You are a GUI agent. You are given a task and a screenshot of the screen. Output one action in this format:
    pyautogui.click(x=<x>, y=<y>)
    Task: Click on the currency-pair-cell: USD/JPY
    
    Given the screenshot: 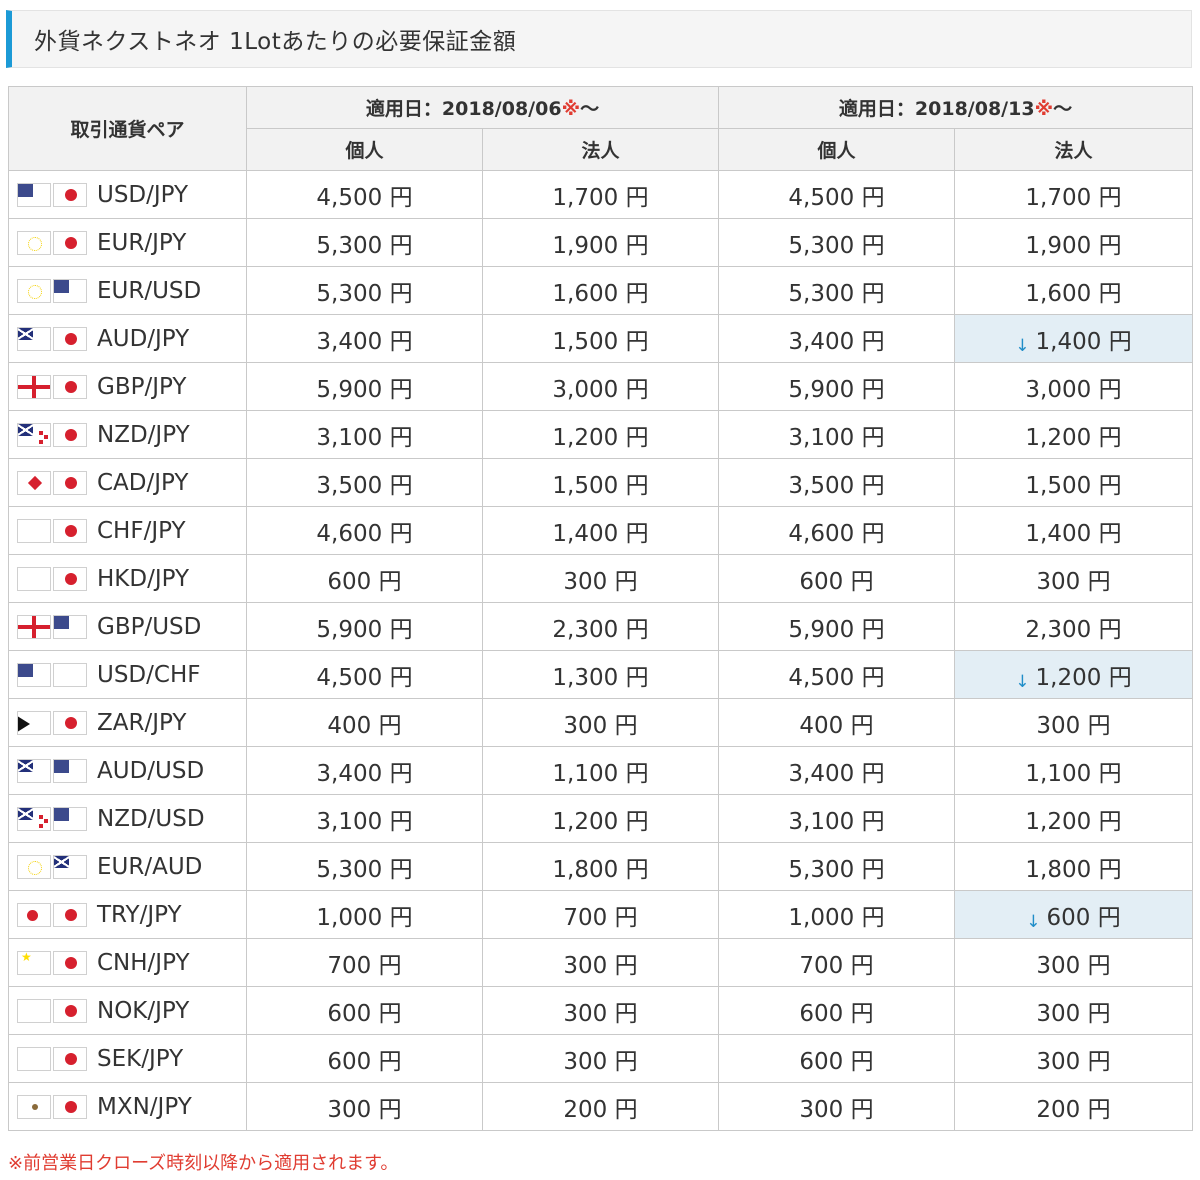 What is the action you would take?
    pyautogui.click(x=127, y=194)
    